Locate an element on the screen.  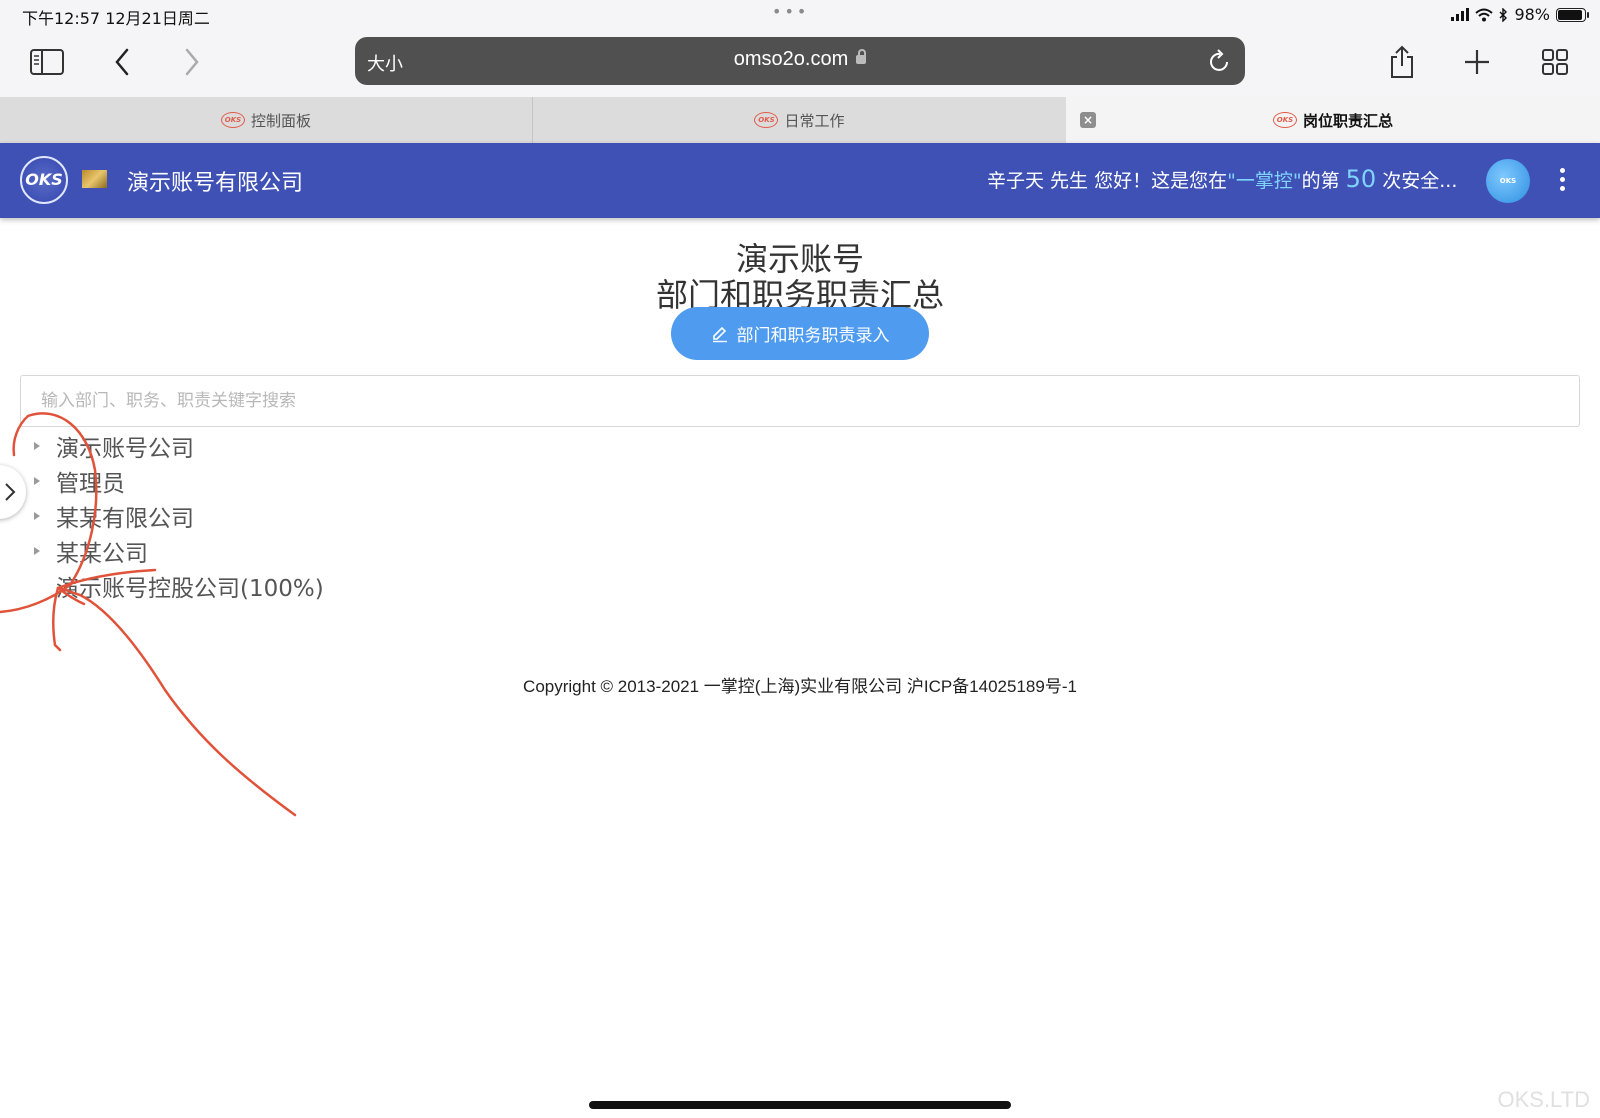
reload-icon is located at coordinates (1220, 61).